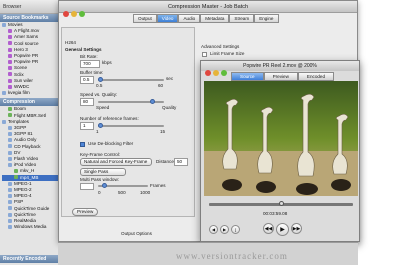  I want to click on tab-output: Output, so click(145, 18).